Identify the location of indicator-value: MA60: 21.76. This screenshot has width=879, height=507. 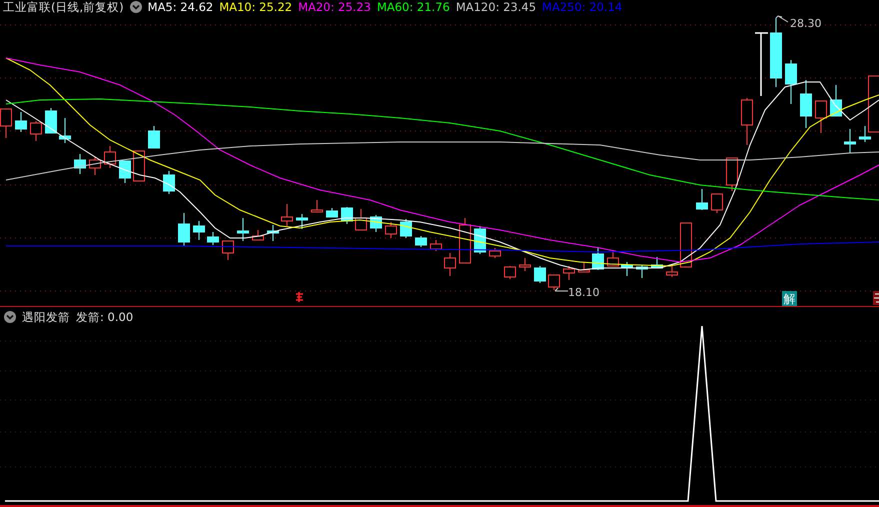
(413, 7).